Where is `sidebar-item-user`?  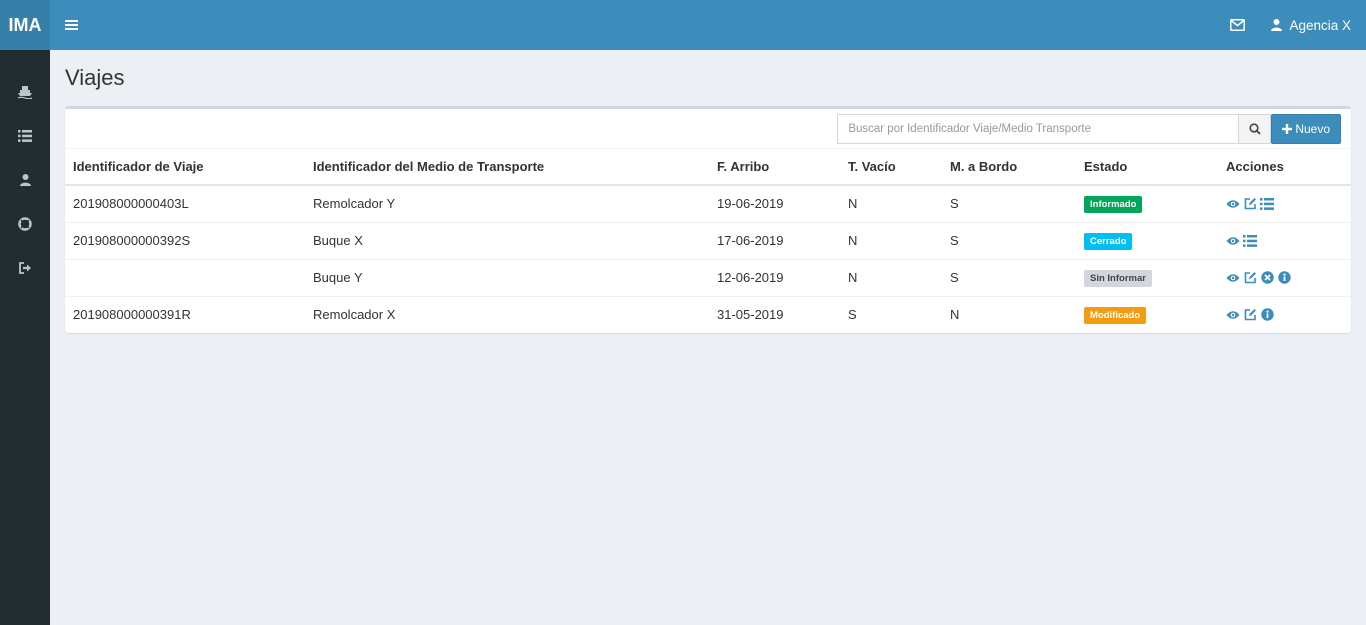 sidebar-item-user is located at coordinates (25, 180).